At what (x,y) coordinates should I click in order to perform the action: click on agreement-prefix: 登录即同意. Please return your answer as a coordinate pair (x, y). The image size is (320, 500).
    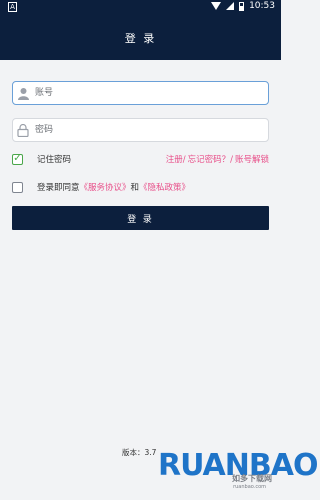
    Looking at the image, I should click on (58, 188).